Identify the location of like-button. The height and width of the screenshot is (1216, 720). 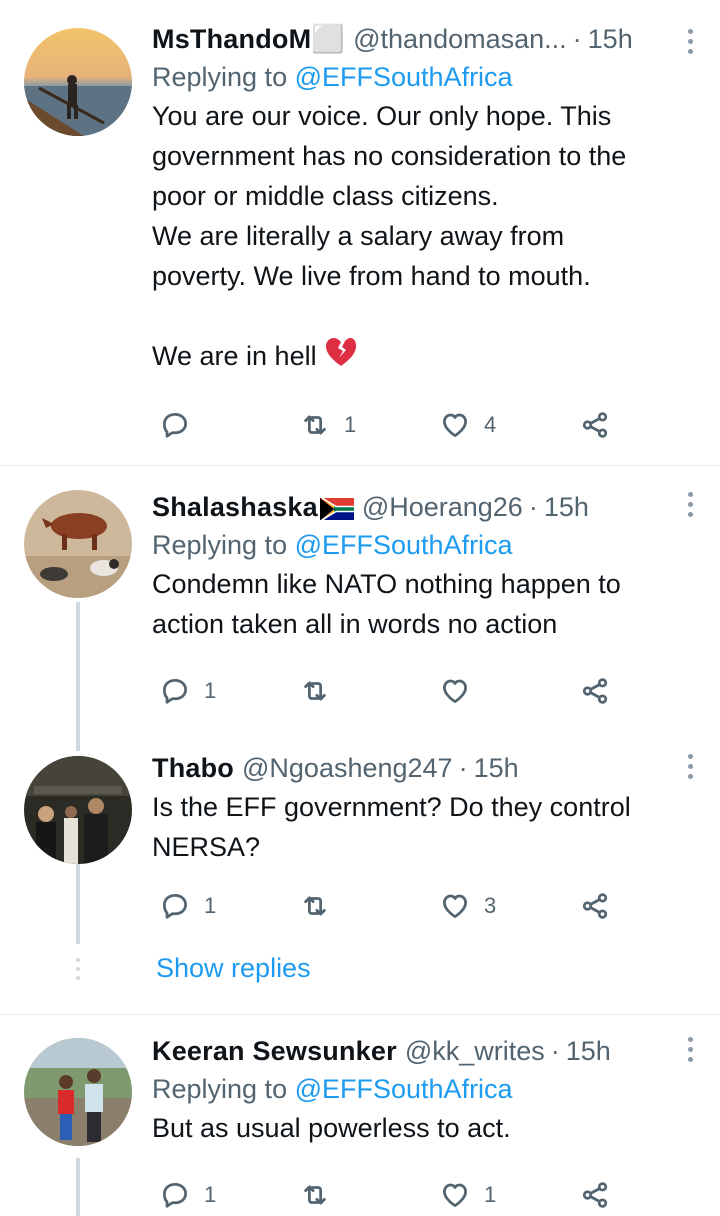
(462, 691).